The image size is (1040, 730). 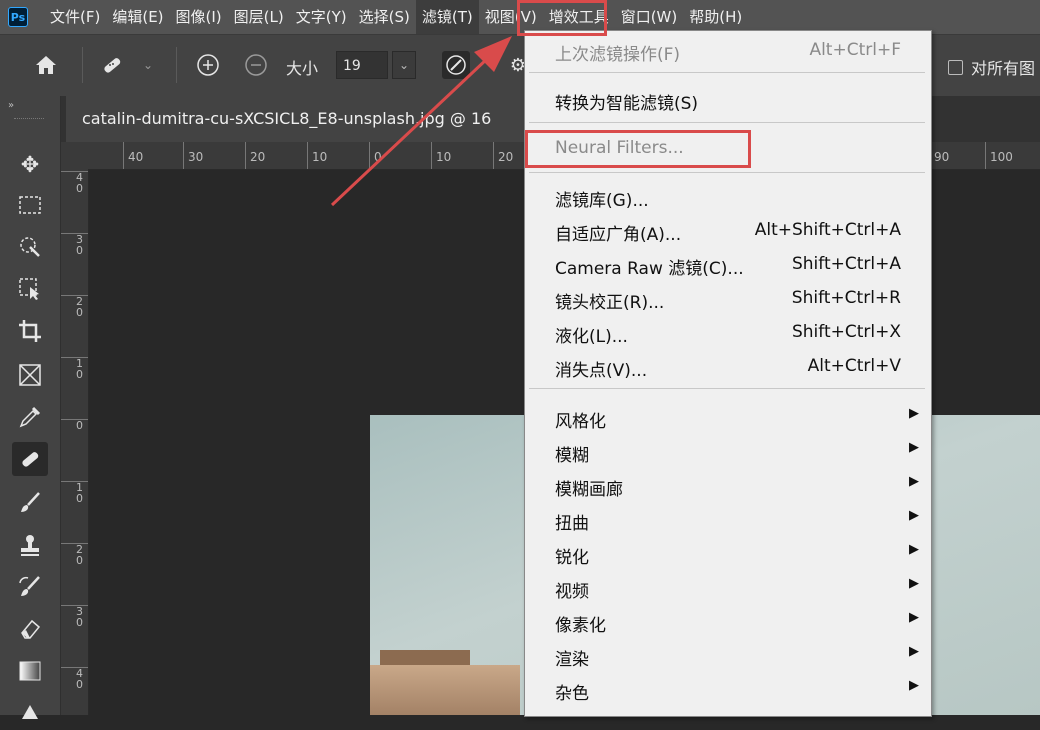 What do you see at coordinates (30, 629) in the screenshot?
I see `eraser-tool-icon` at bounding box center [30, 629].